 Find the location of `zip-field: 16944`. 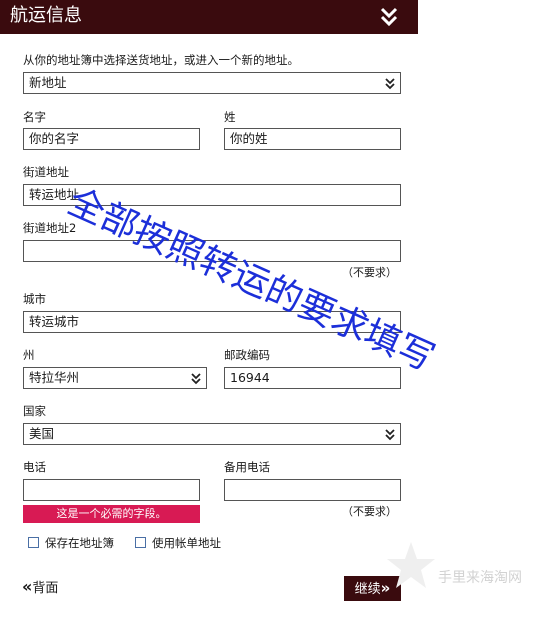

zip-field: 16944 is located at coordinates (312, 378).